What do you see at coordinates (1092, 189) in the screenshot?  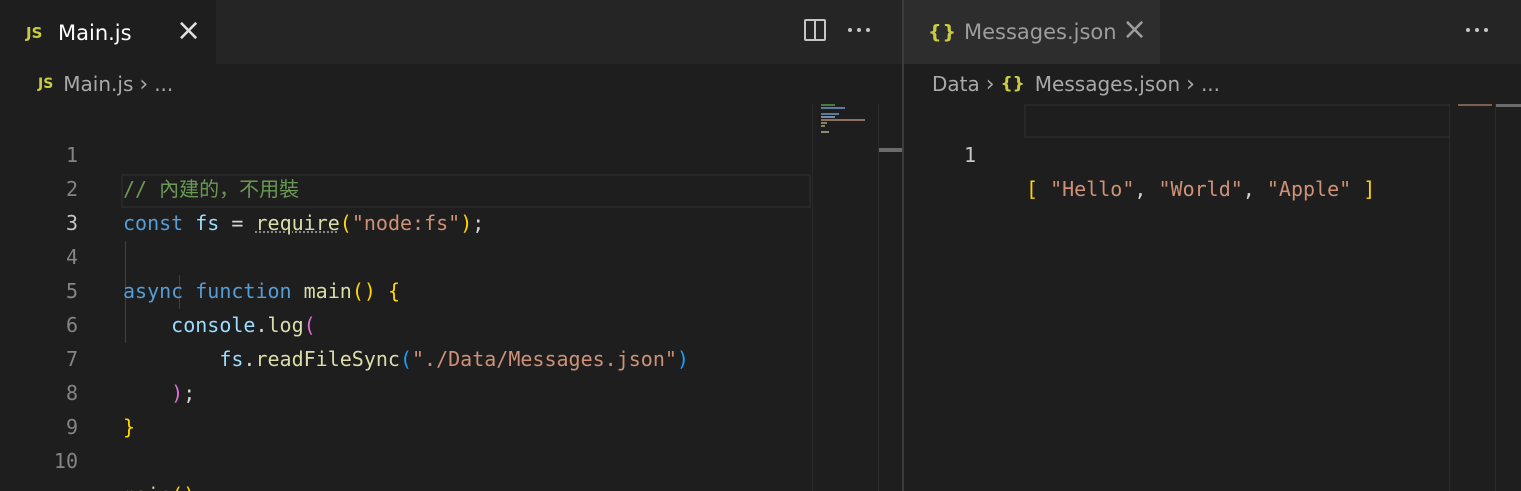 I see `string-literal: "Hello"` at bounding box center [1092, 189].